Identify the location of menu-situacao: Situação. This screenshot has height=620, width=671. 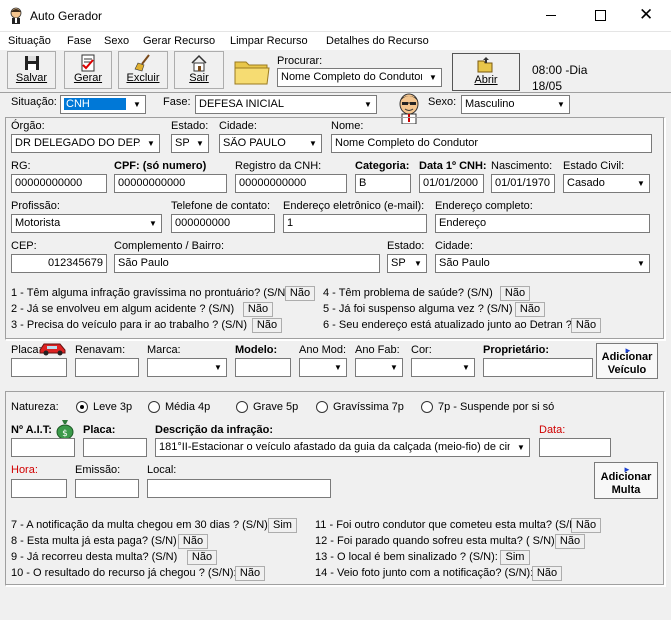
(29, 41).